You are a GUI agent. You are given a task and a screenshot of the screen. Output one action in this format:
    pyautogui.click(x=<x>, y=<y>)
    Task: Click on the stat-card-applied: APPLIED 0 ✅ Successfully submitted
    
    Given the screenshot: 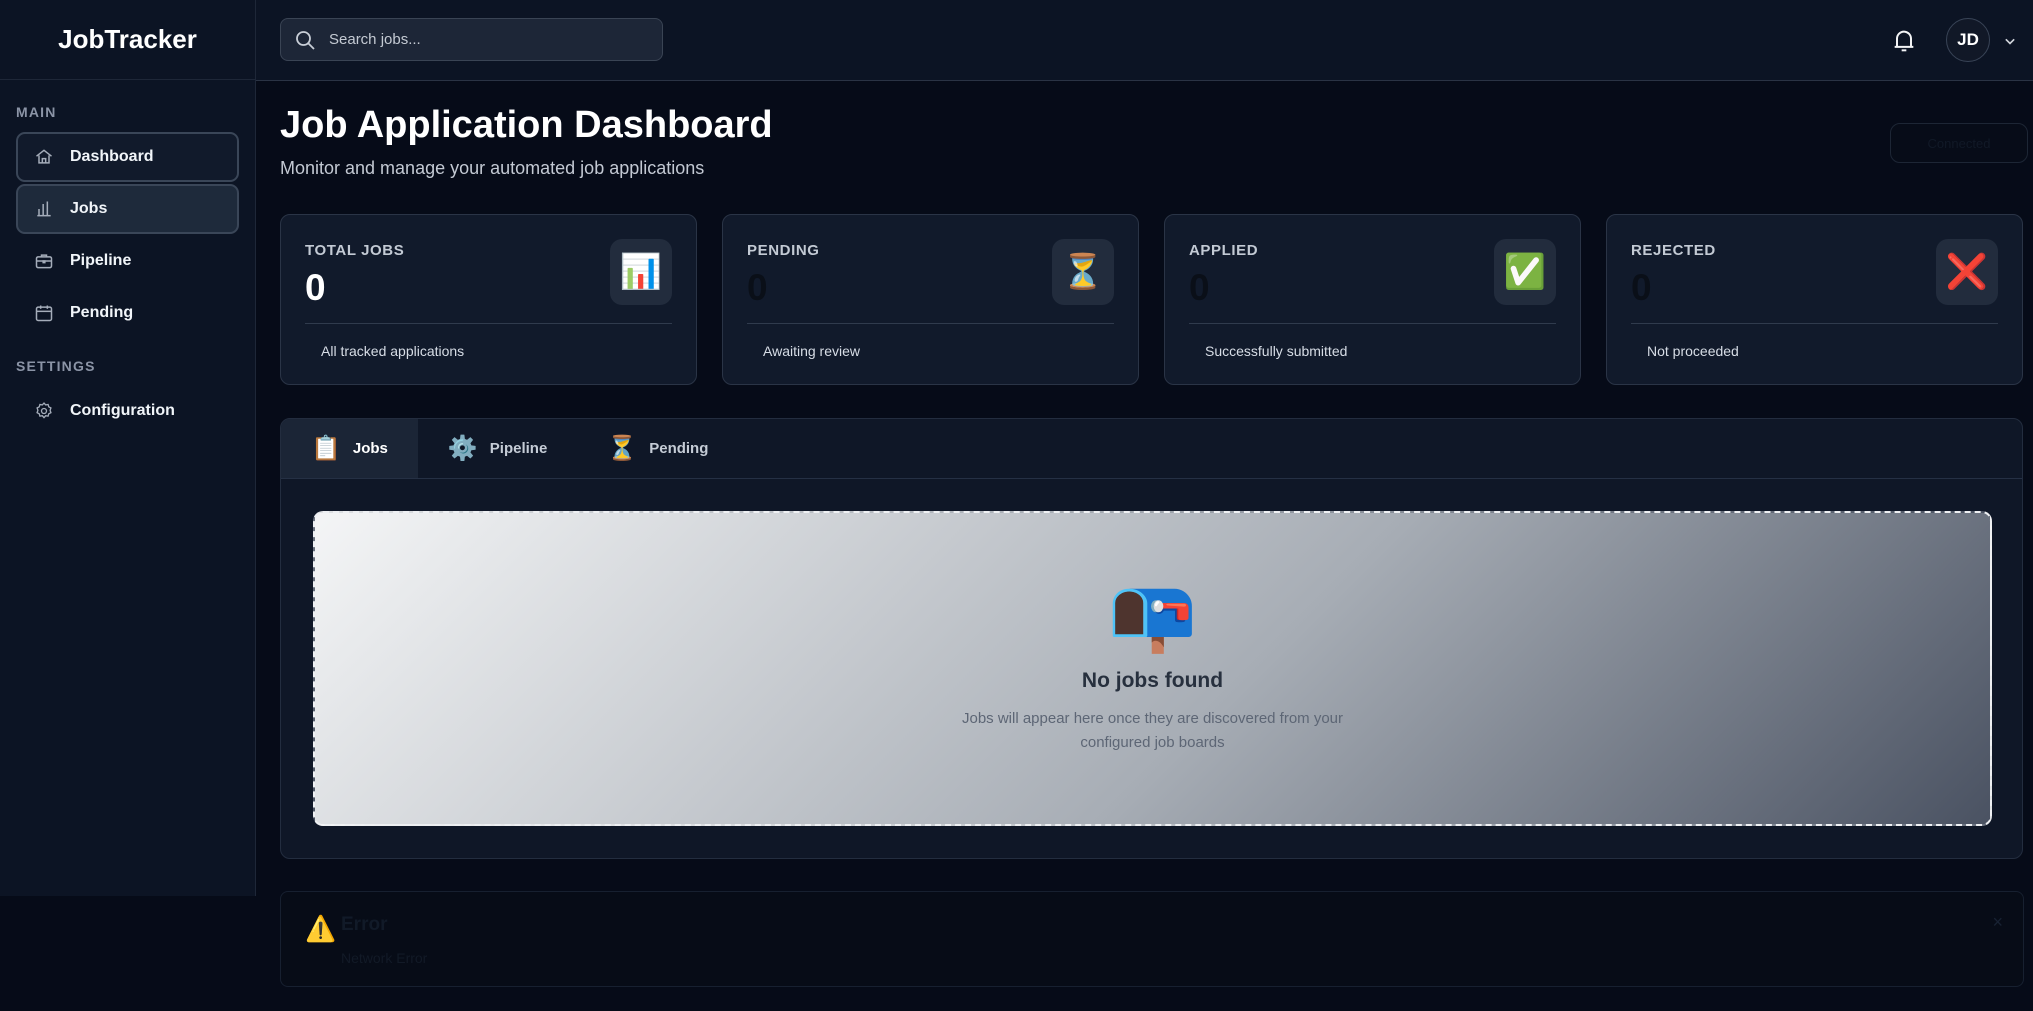 What is the action you would take?
    pyautogui.click(x=1372, y=299)
    